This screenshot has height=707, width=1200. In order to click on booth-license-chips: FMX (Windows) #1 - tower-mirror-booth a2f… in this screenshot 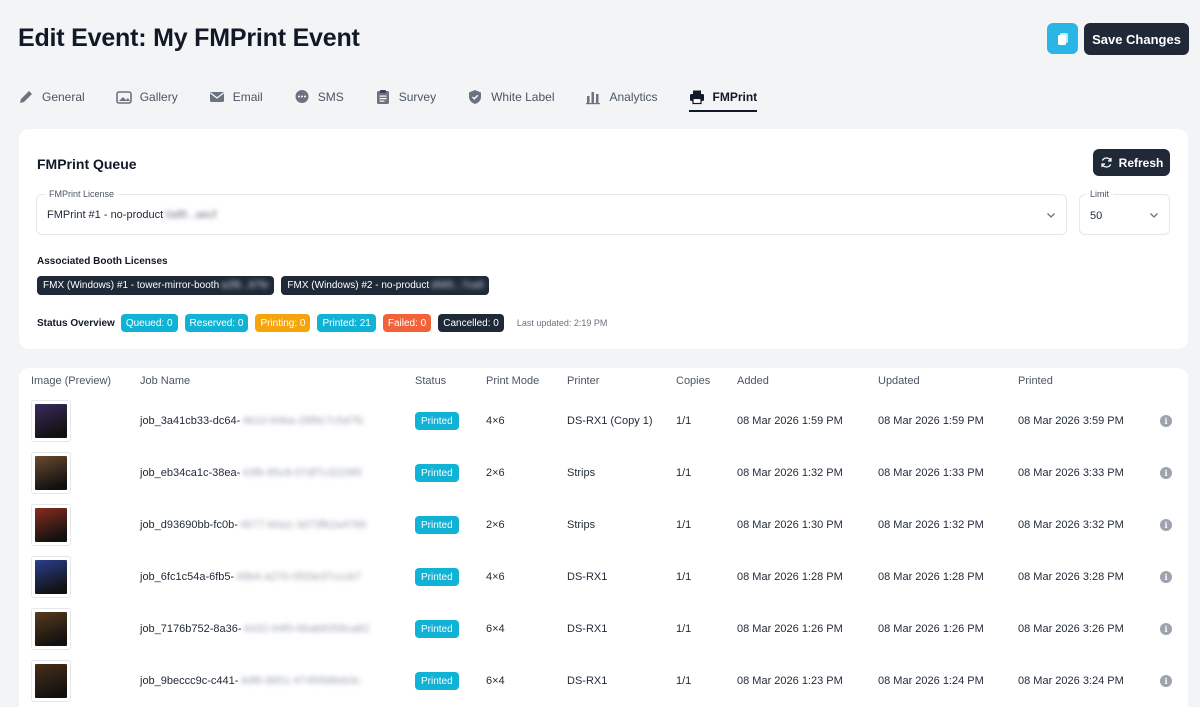, I will do `click(266, 285)`.